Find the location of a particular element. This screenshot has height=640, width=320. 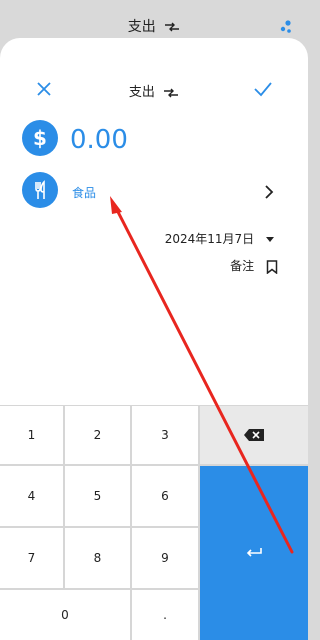

key-9: 9 is located at coordinates (165, 558).